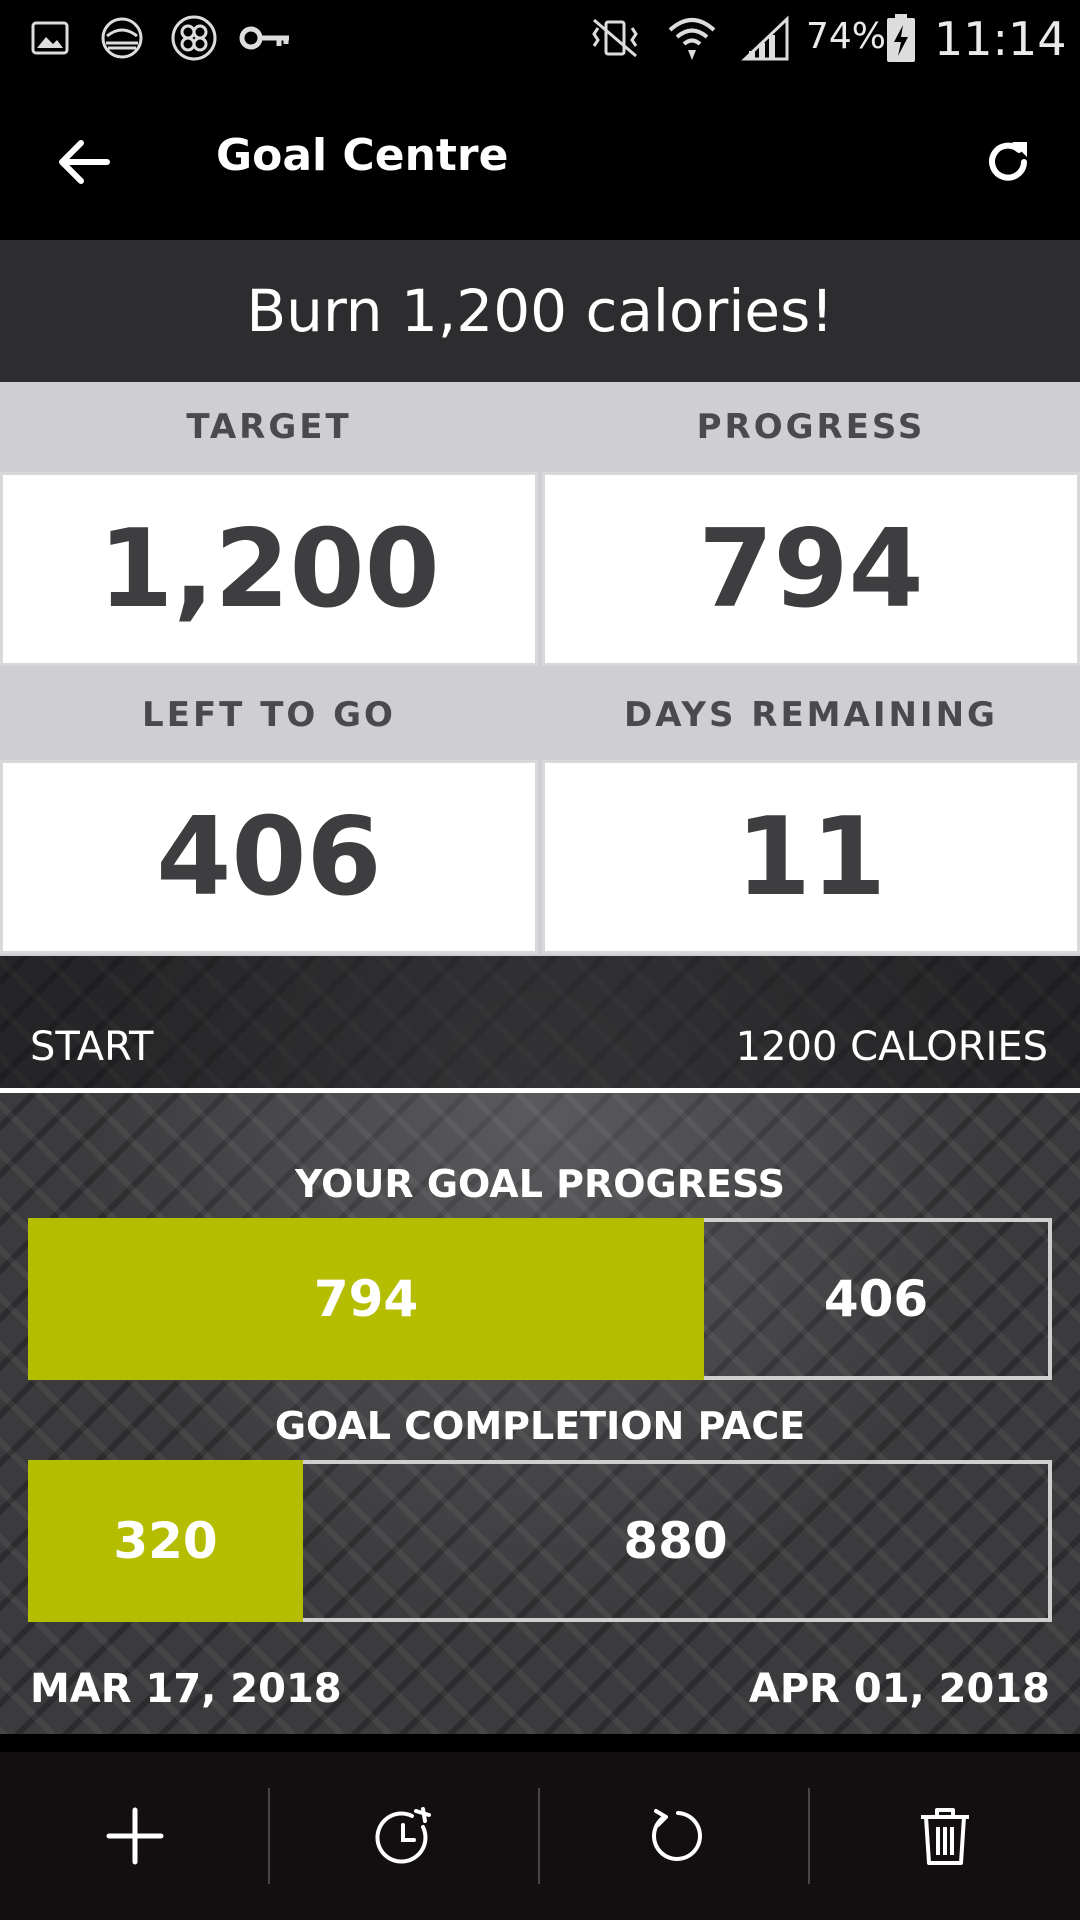 This screenshot has width=1080, height=1920. I want to click on goal-pace-remaining: 880, so click(675, 1541).